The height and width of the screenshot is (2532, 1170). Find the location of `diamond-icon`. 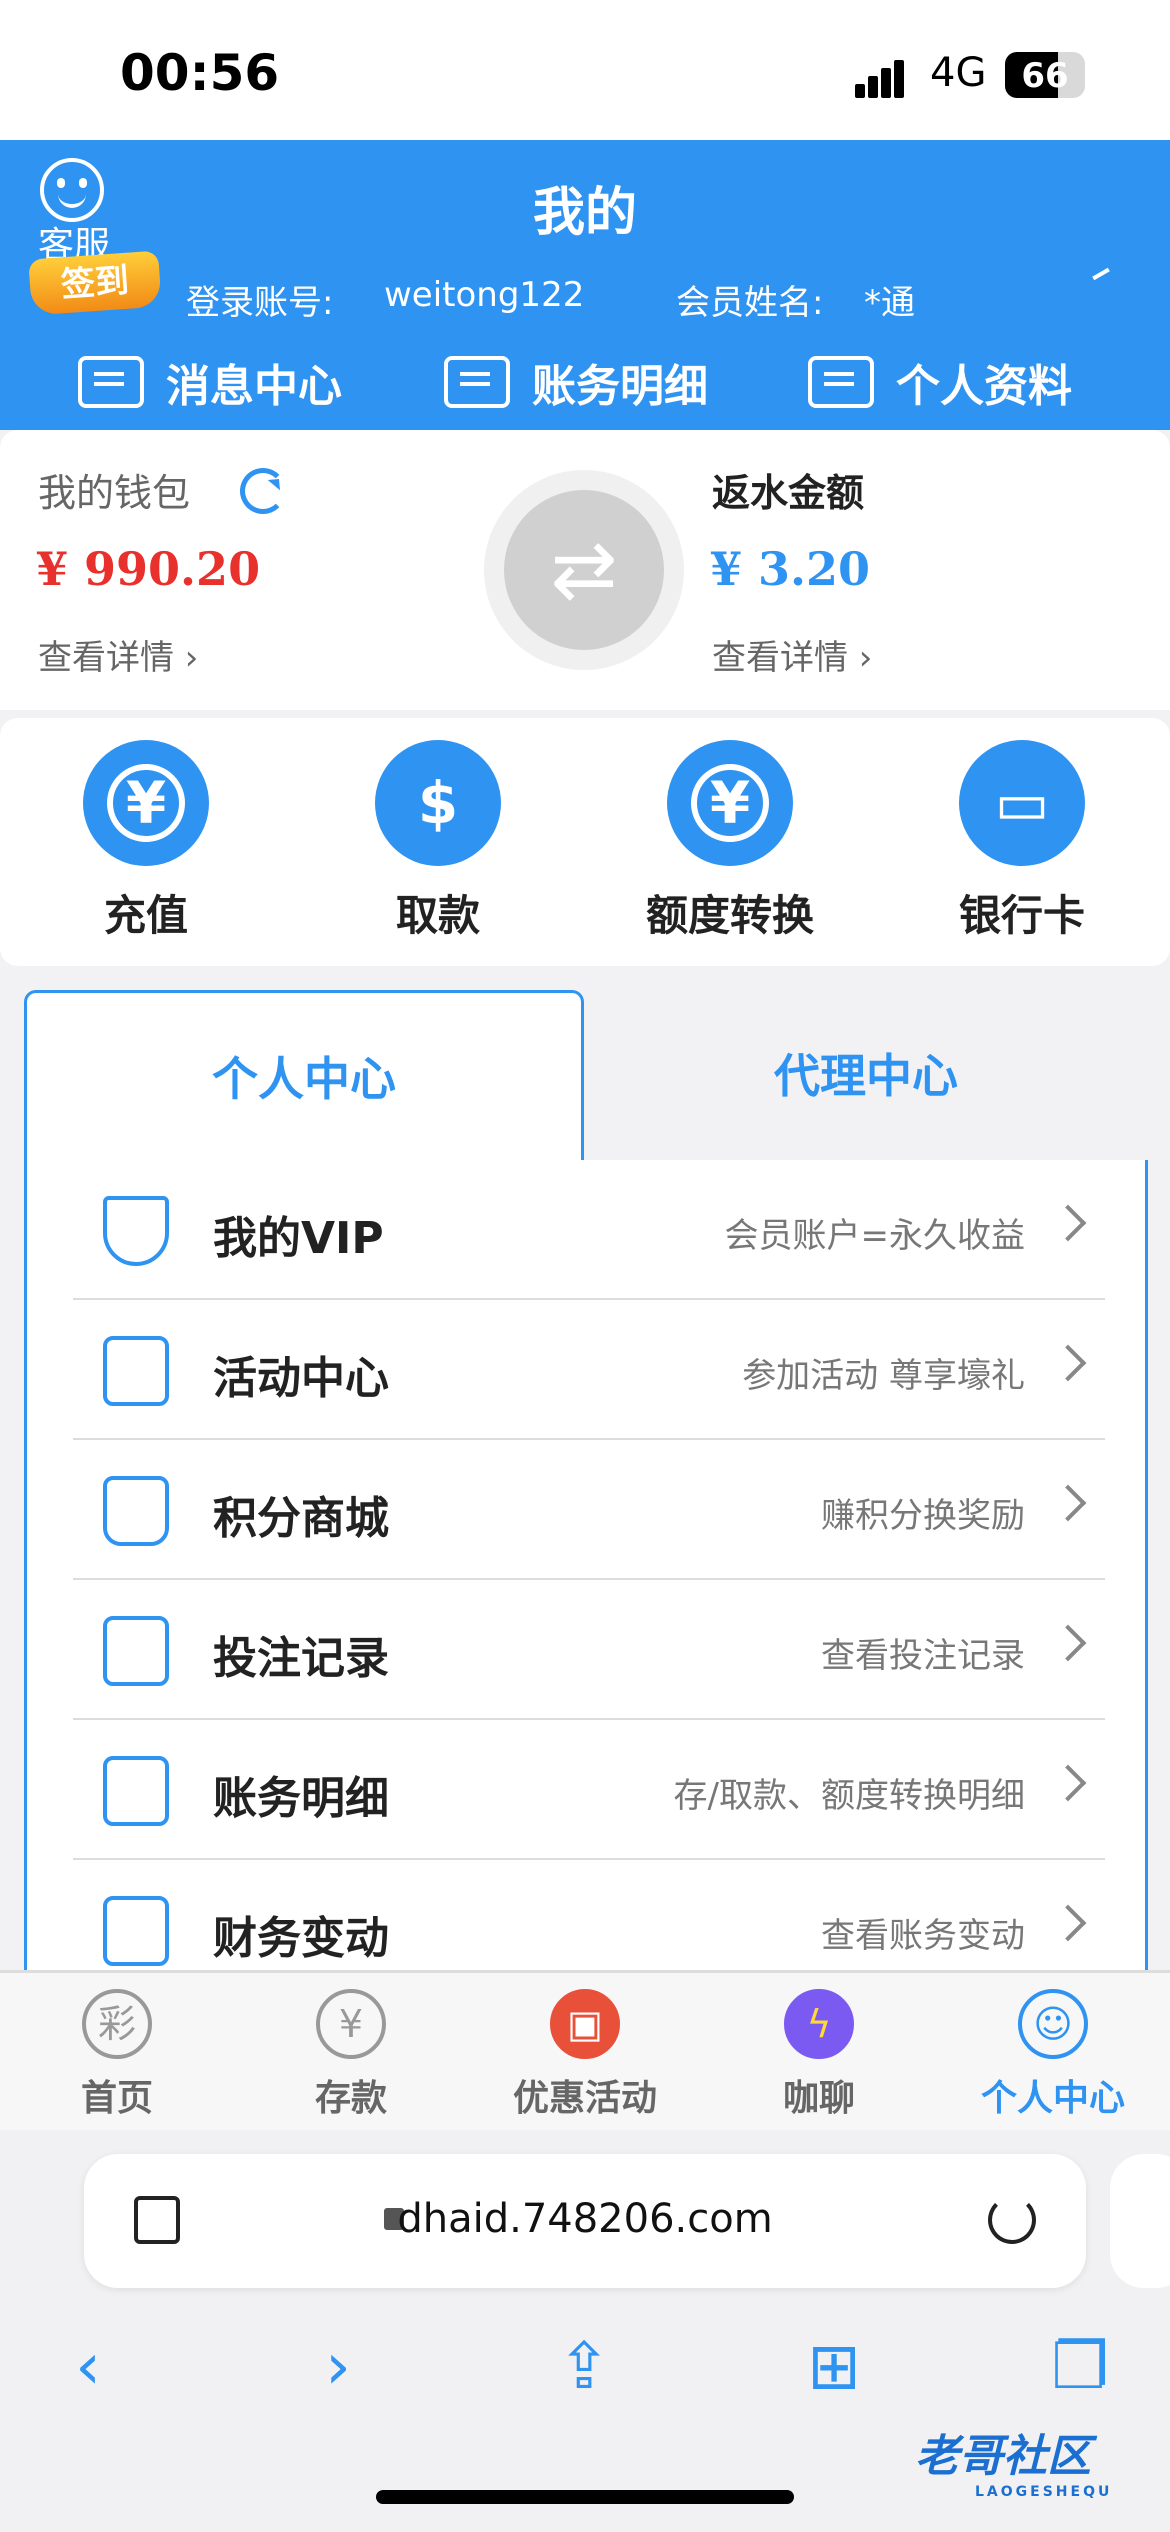

diamond-icon is located at coordinates (136, 1231).